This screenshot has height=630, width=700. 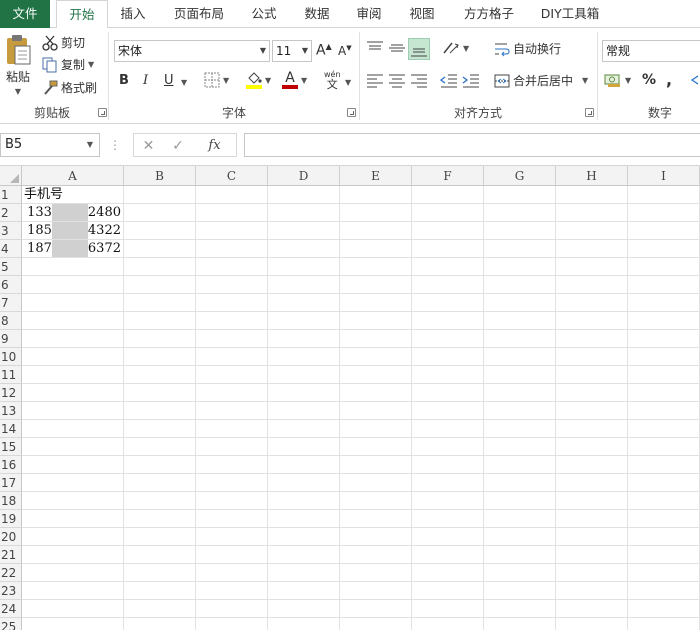 What do you see at coordinates (520, 375) in the screenshot?
I see `cell-g11` at bounding box center [520, 375].